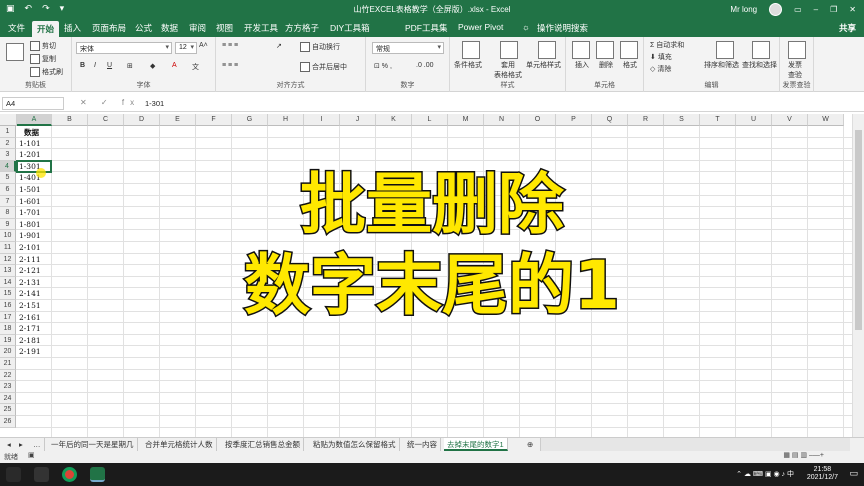  I want to click on name-box: A4, so click(33, 103).